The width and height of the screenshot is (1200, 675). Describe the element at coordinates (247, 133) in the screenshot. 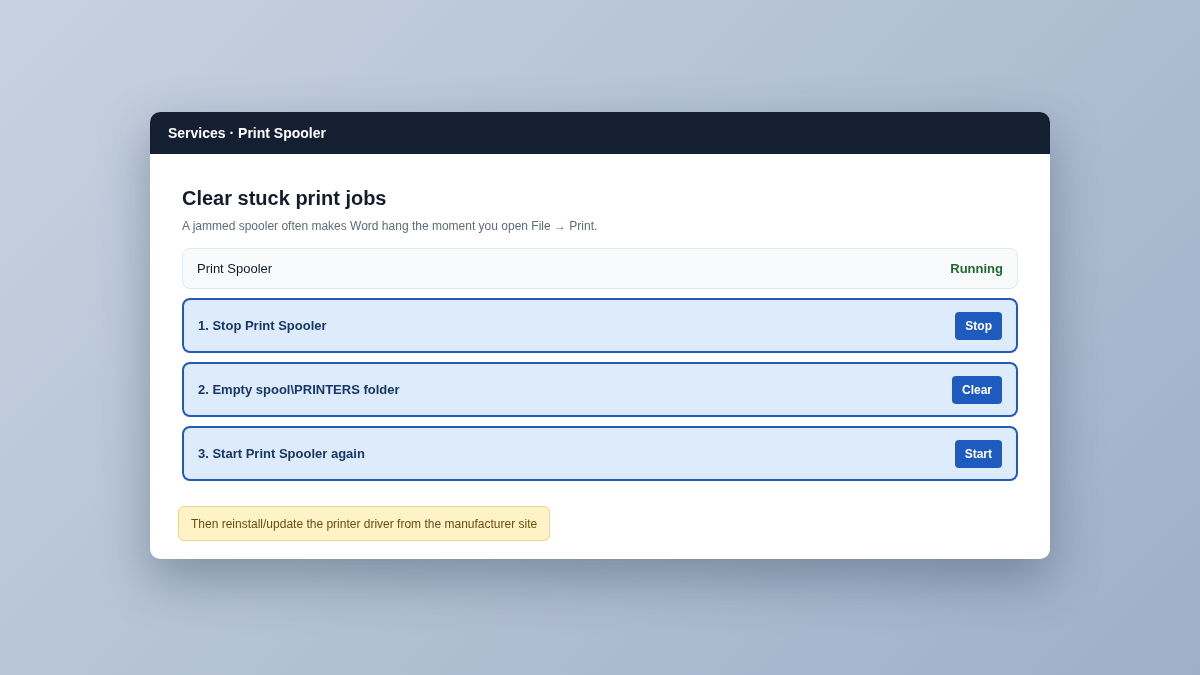

I see `window-title: Services · Print Spooler` at that location.